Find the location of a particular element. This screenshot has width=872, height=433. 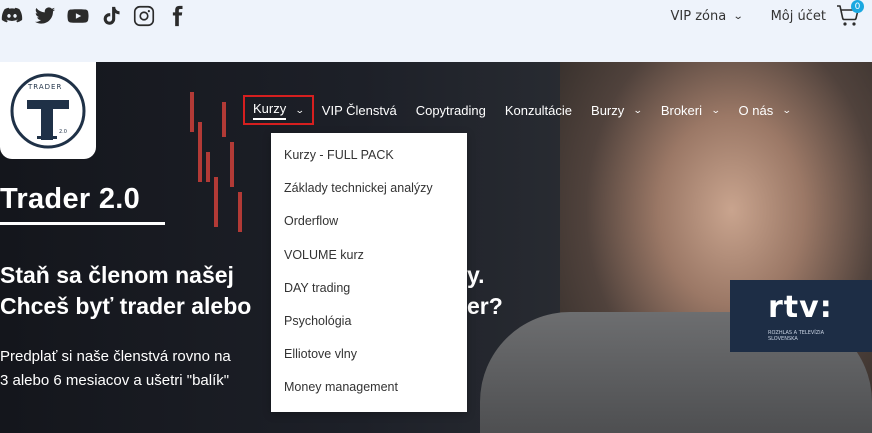

nav-item-label: O nás is located at coordinates (756, 110).